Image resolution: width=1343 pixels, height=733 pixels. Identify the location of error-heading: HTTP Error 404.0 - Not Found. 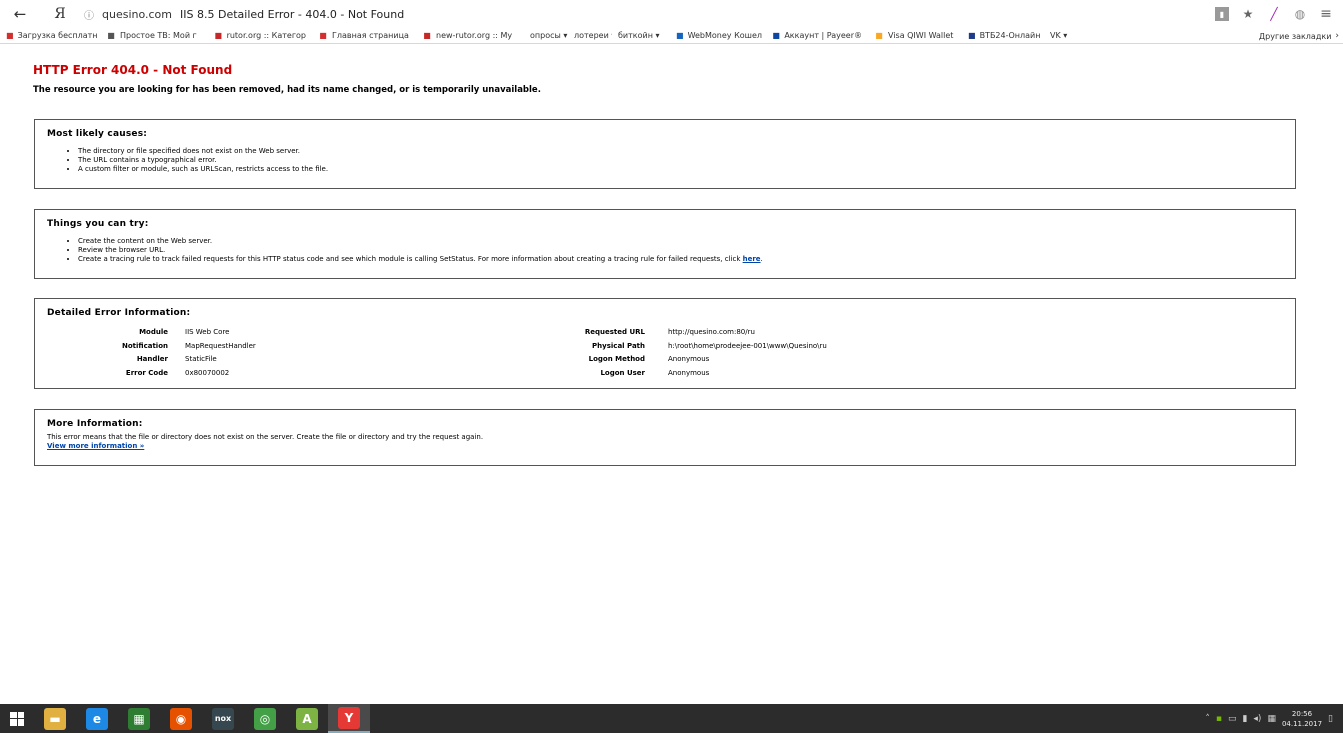
(133, 70).